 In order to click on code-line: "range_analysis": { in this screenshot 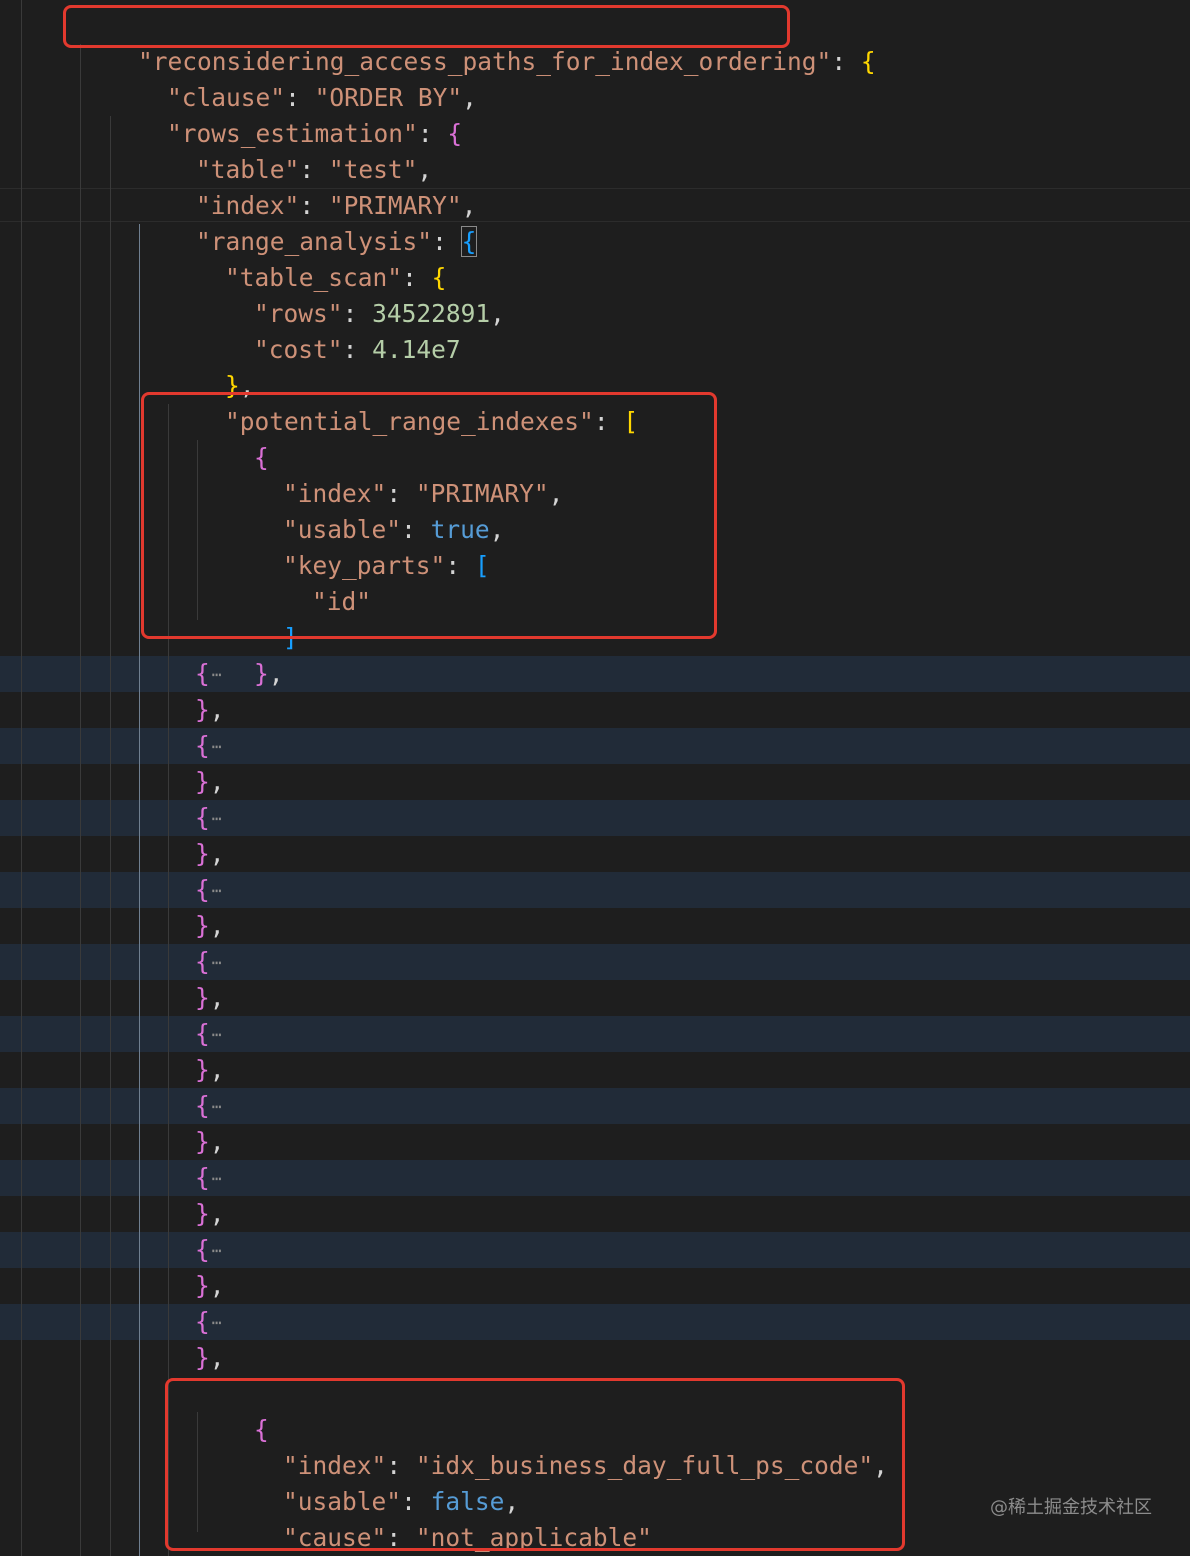, I will do `click(307, 222)`.